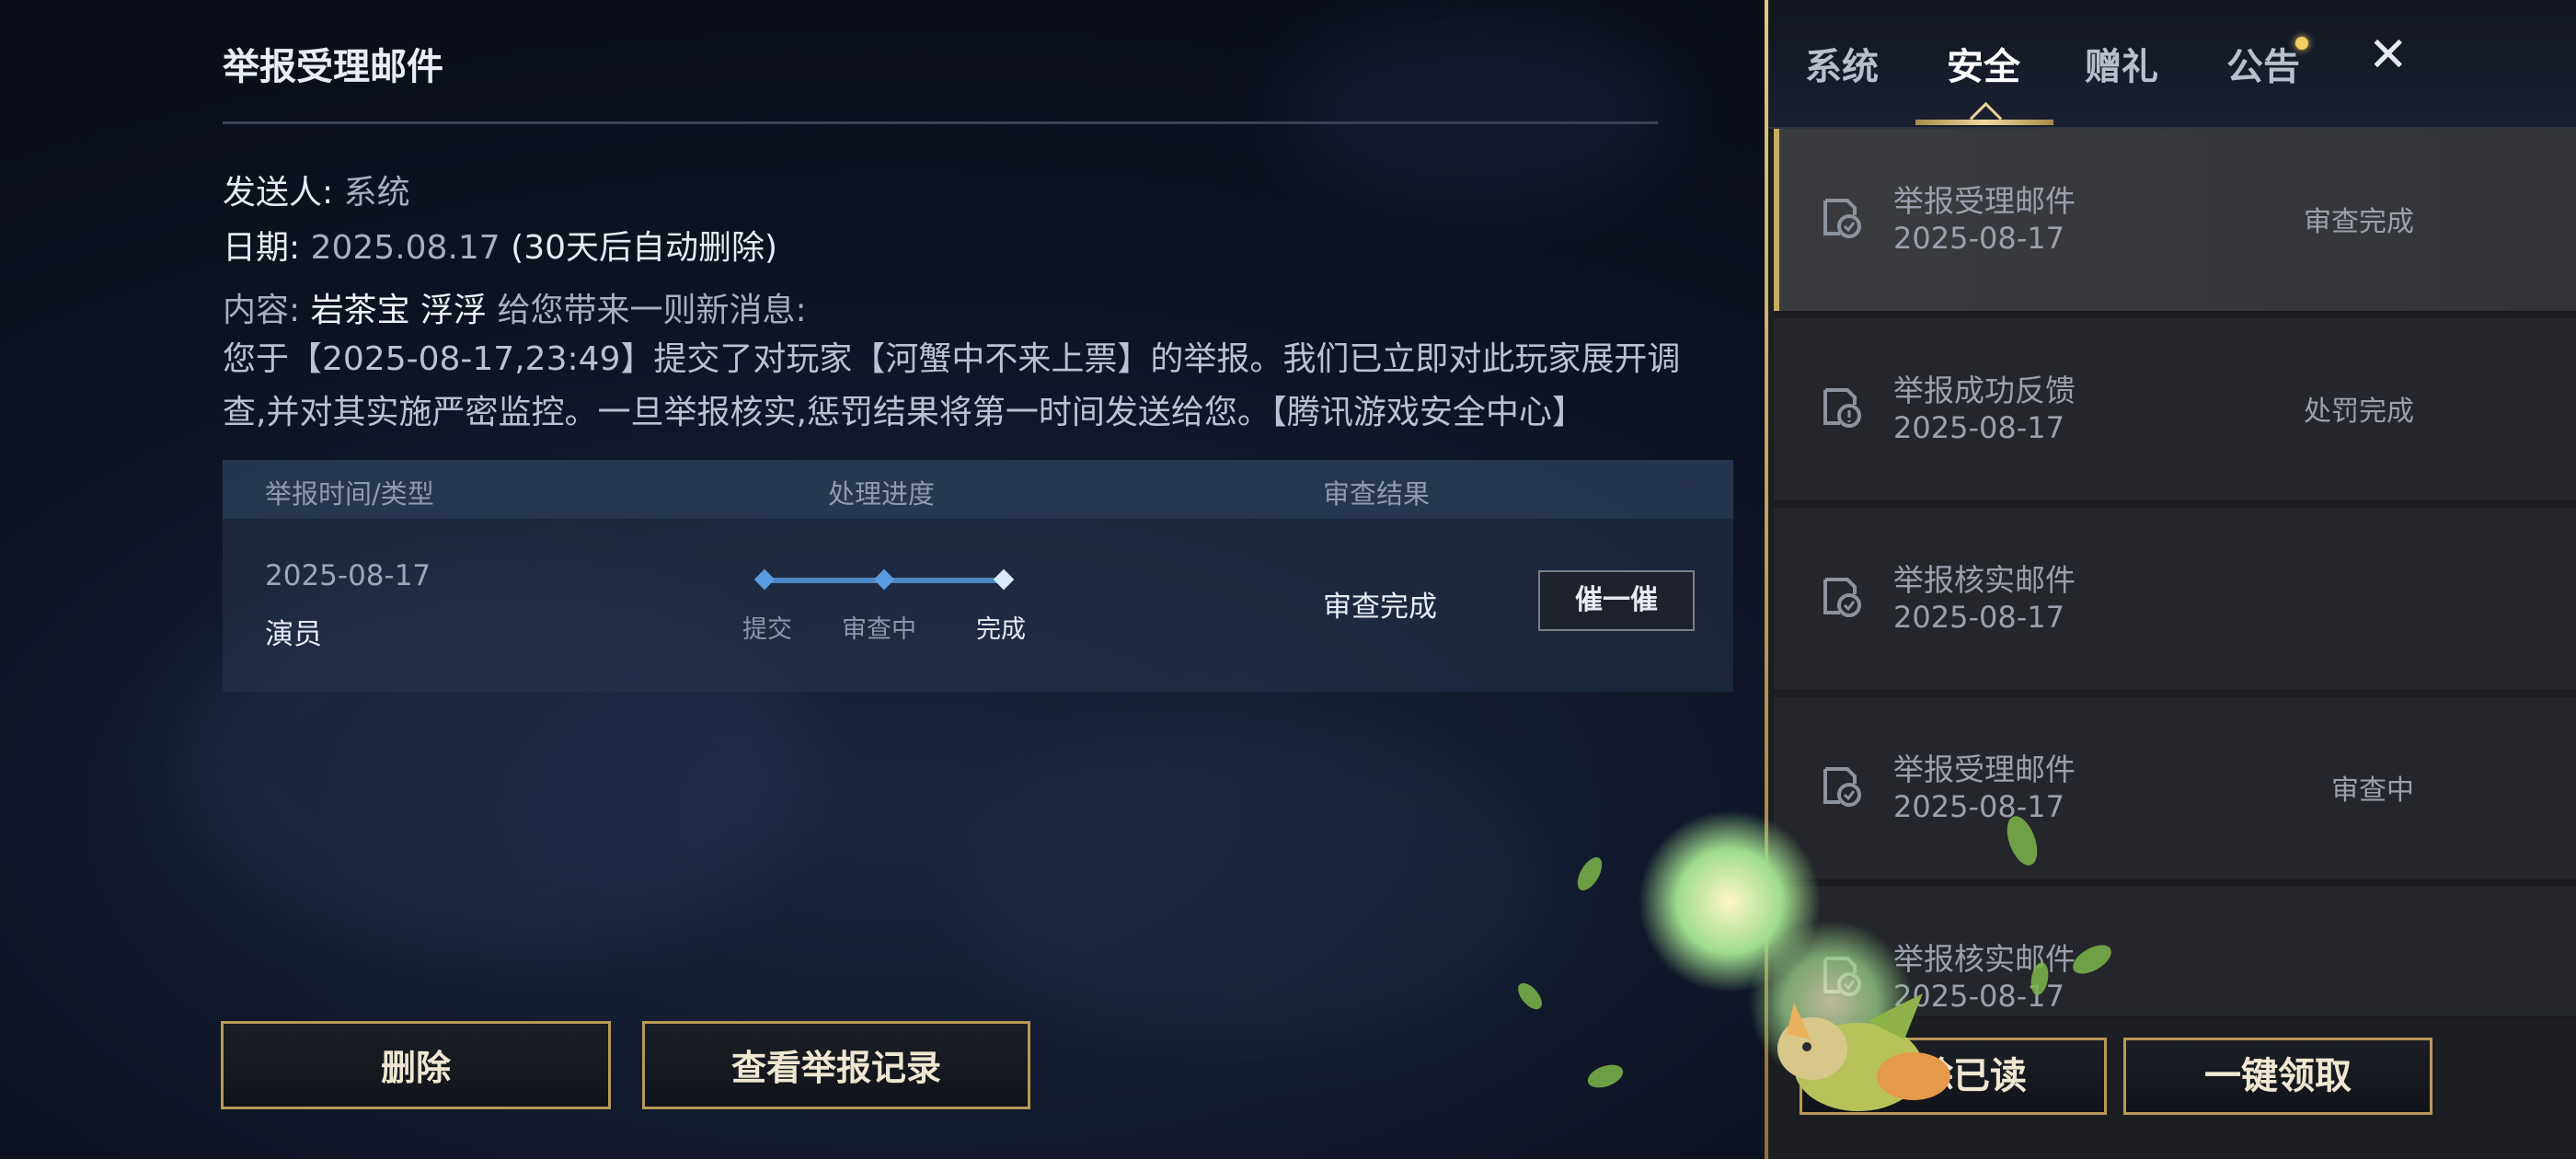 Image resolution: width=2576 pixels, height=1159 pixels. Describe the element at coordinates (1377, 494) in the screenshot. I see `header-result: 审查结果` at that location.